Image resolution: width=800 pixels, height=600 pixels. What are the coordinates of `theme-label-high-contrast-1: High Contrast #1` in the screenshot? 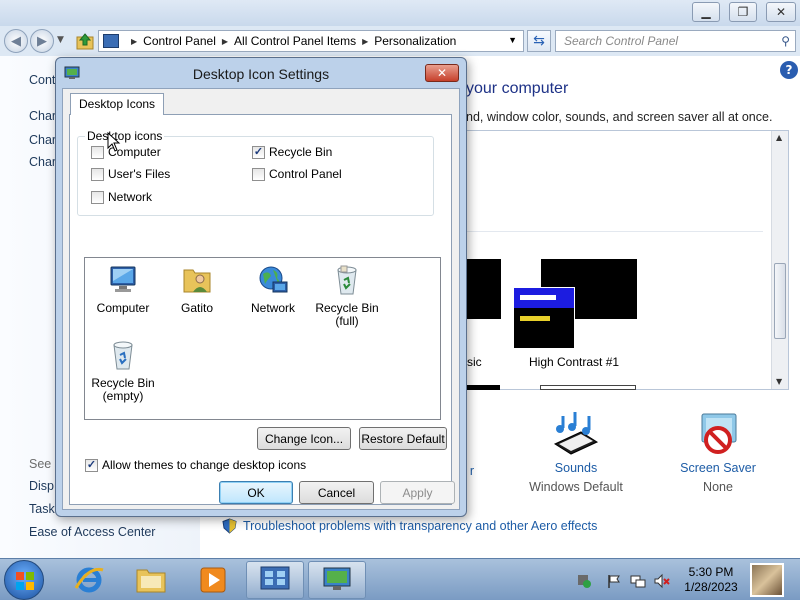 It's located at (574, 362).